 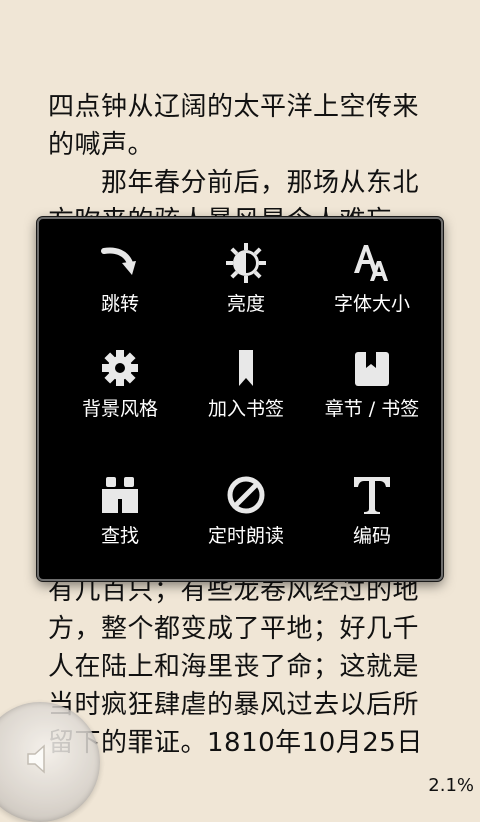 I want to click on menu-item-brightness: 亮度, so click(x=246, y=281).